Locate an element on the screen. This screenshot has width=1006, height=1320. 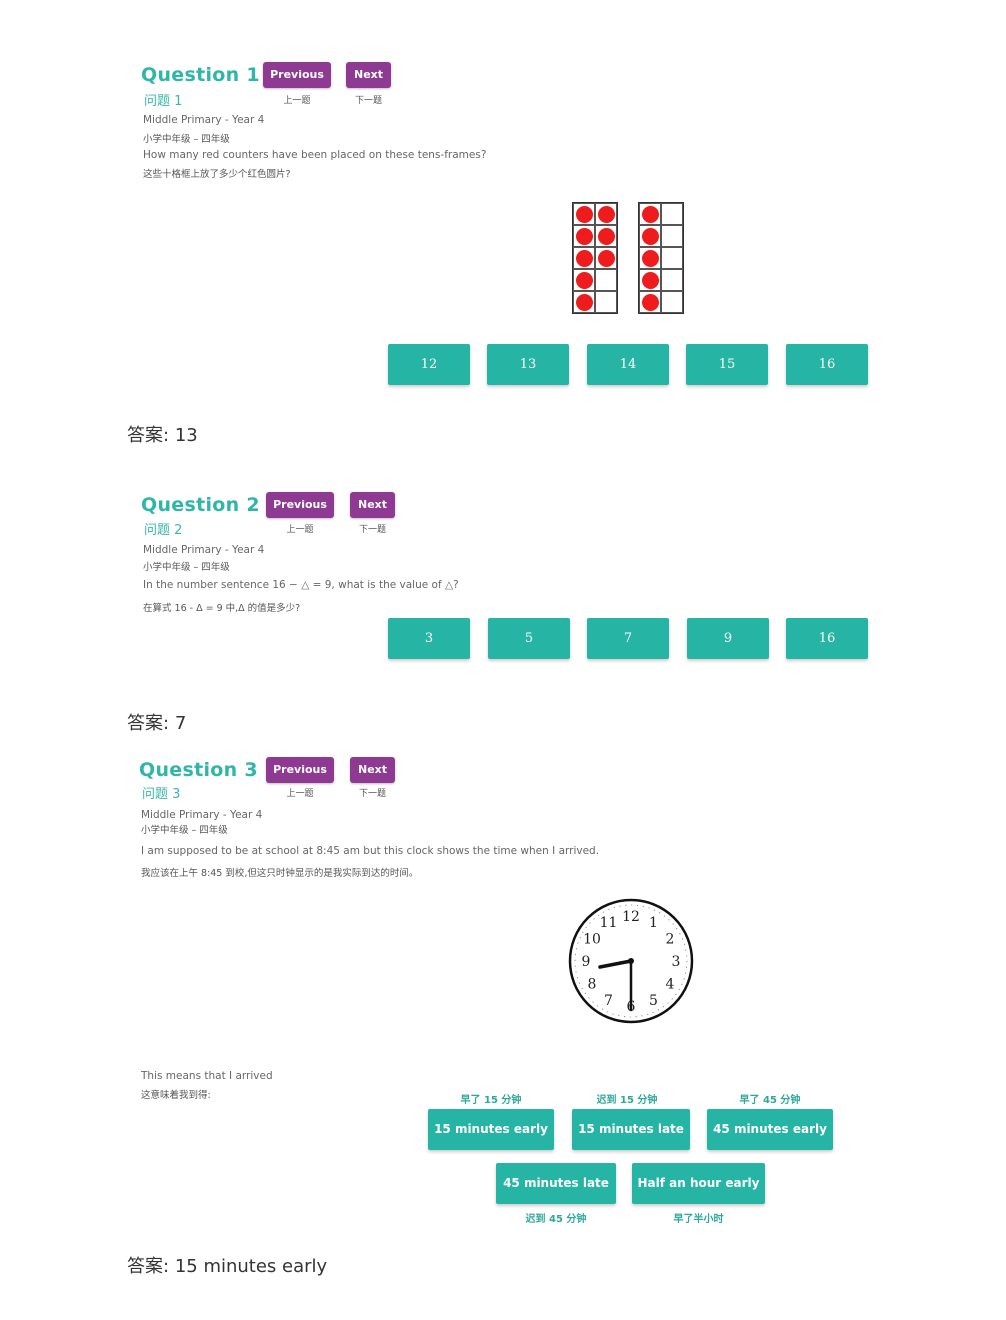
answer-option-13: 13 is located at coordinates (528, 364).